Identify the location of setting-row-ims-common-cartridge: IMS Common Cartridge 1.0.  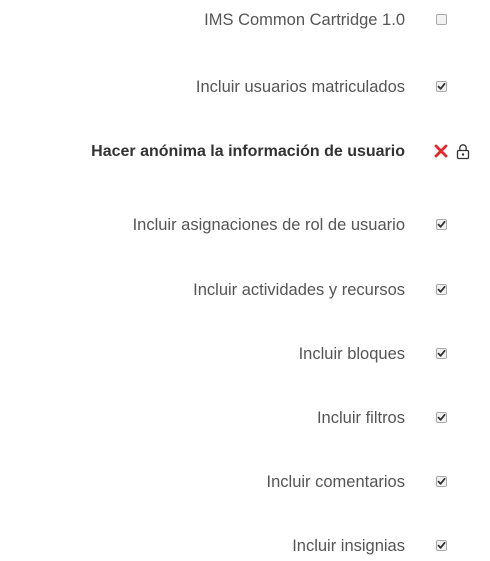
(245, 20).